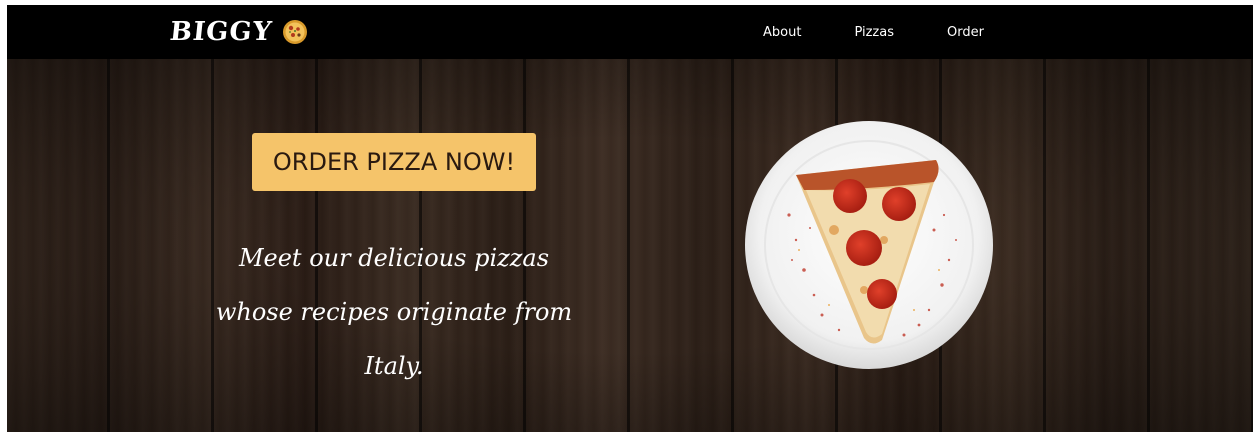 Image resolution: width=1253 pixels, height=432 pixels. Describe the element at coordinates (900, 32) in the screenshot. I see `main-nav: About Pizzas Order` at that location.